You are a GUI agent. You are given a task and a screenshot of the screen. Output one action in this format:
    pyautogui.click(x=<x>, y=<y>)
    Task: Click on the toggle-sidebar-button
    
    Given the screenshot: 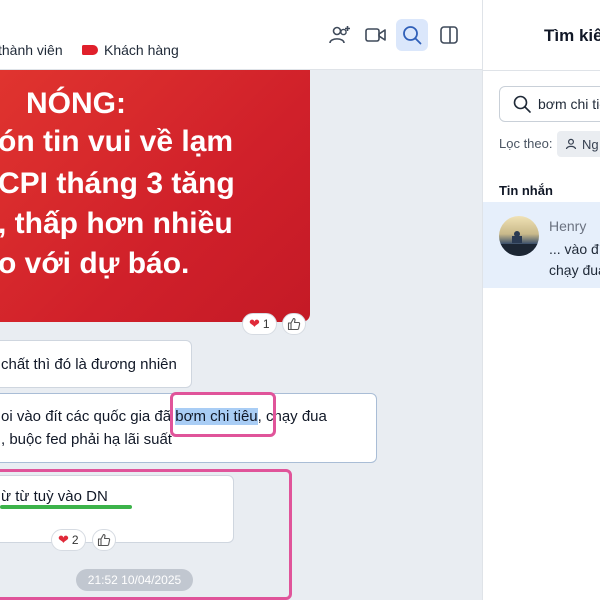 What is the action you would take?
    pyautogui.click(x=449, y=35)
    